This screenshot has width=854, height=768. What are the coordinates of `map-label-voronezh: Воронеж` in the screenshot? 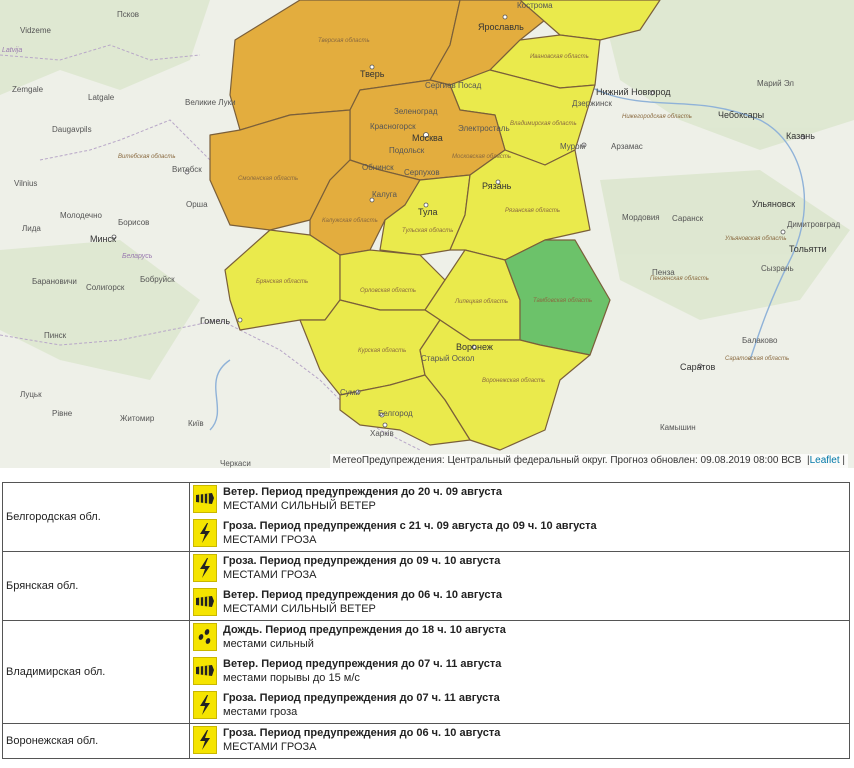 It's located at (474, 347).